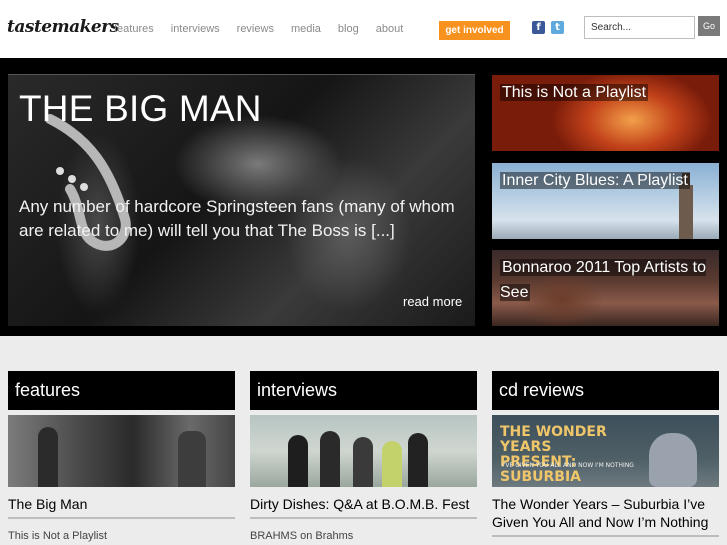  Describe the element at coordinates (605, 113) in the screenshot. I see `side-story-1: This is Not a Playlist` at that location.